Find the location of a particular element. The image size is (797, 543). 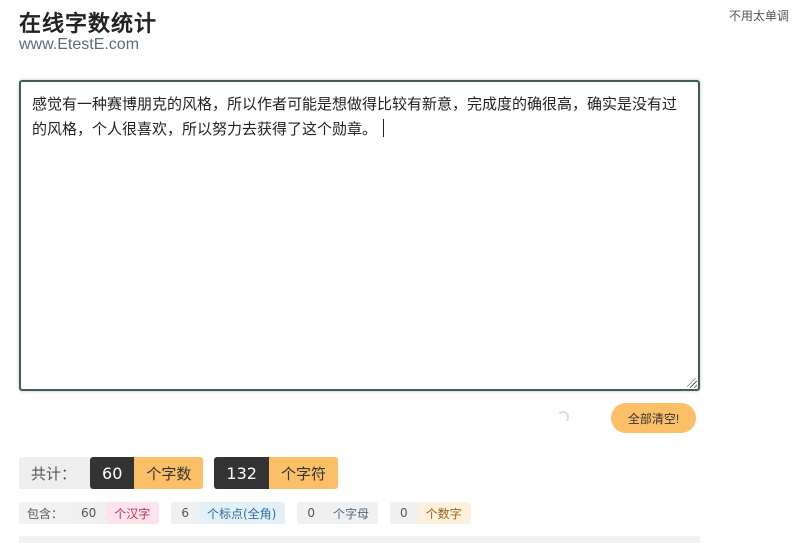

char-count-value: 60 is located at coordinates (112, 473).